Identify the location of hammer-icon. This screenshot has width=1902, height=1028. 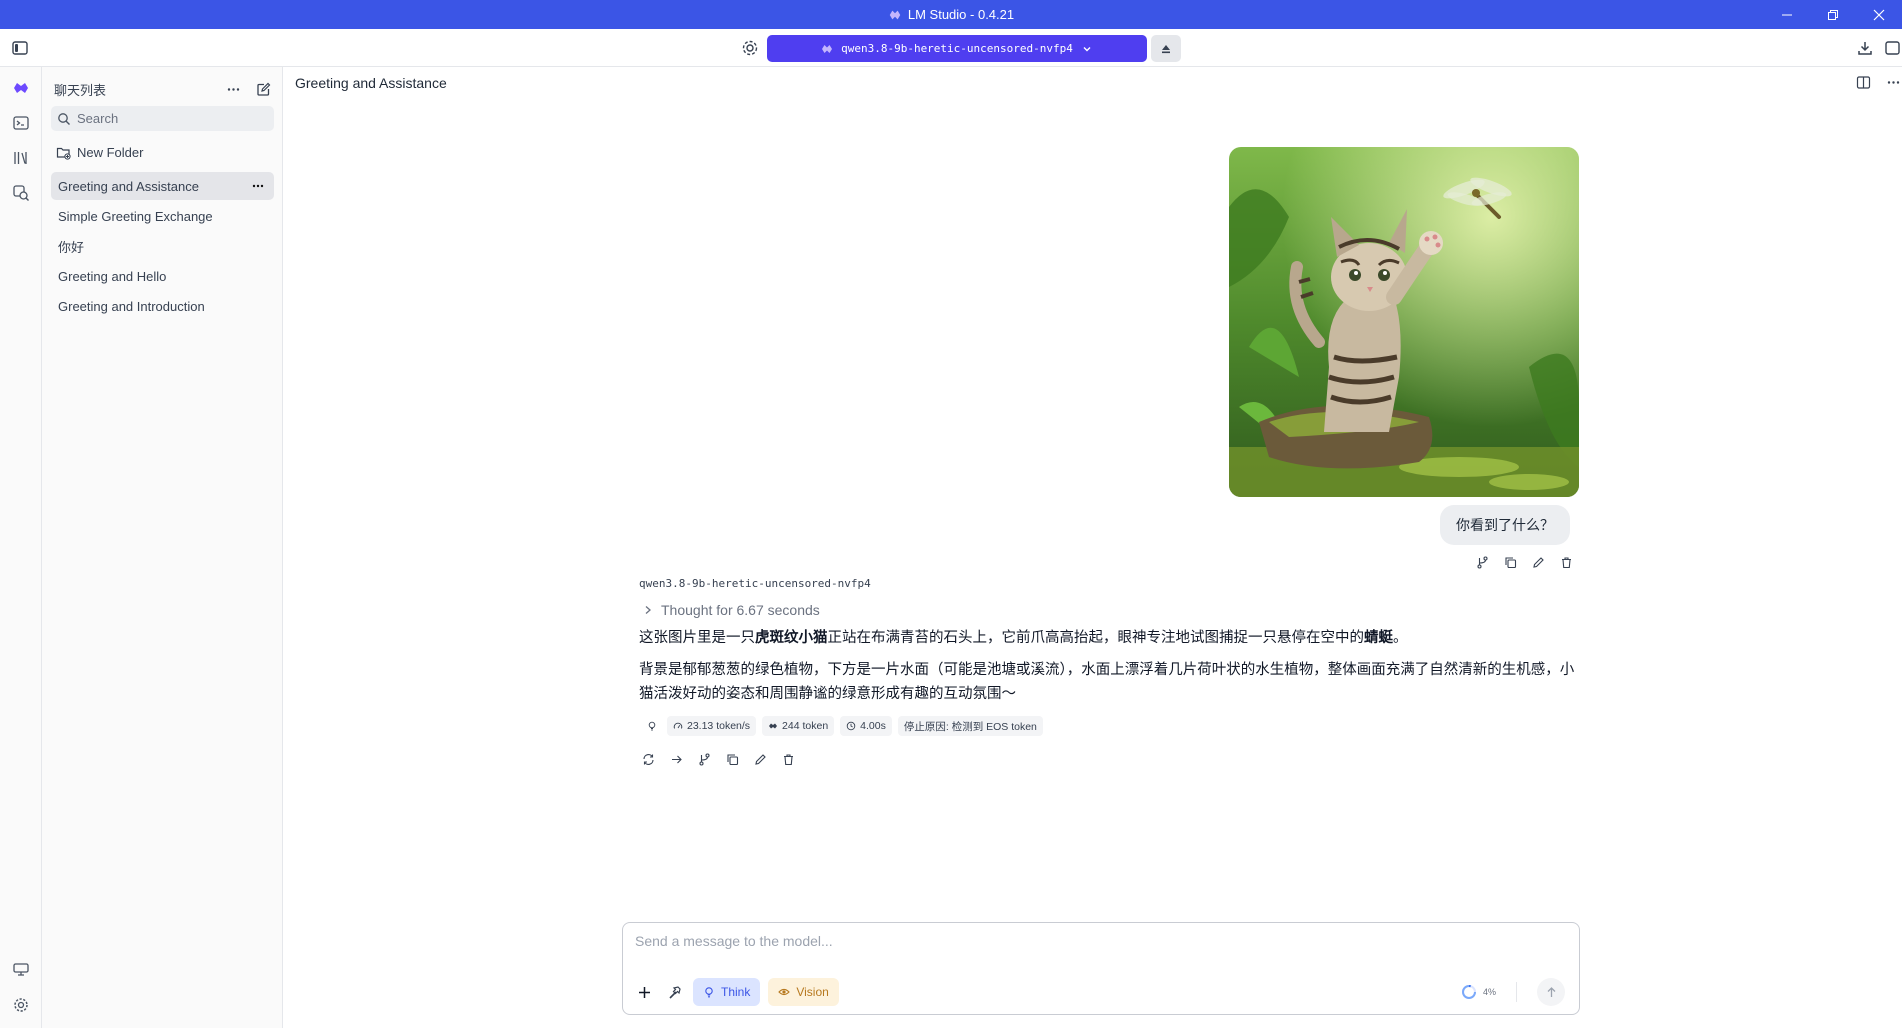
(674, 992).